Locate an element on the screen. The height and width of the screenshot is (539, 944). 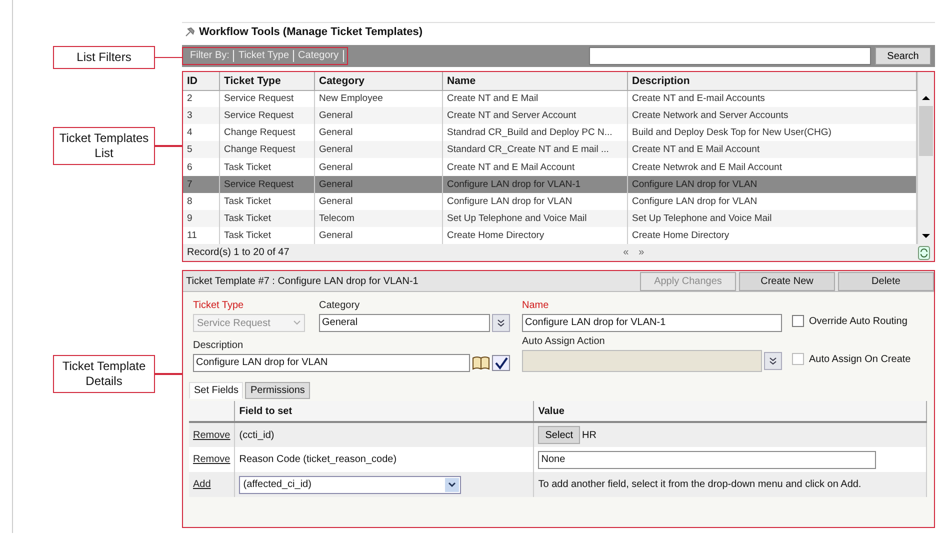
action-link: Add is located at coordinates (202, 484).